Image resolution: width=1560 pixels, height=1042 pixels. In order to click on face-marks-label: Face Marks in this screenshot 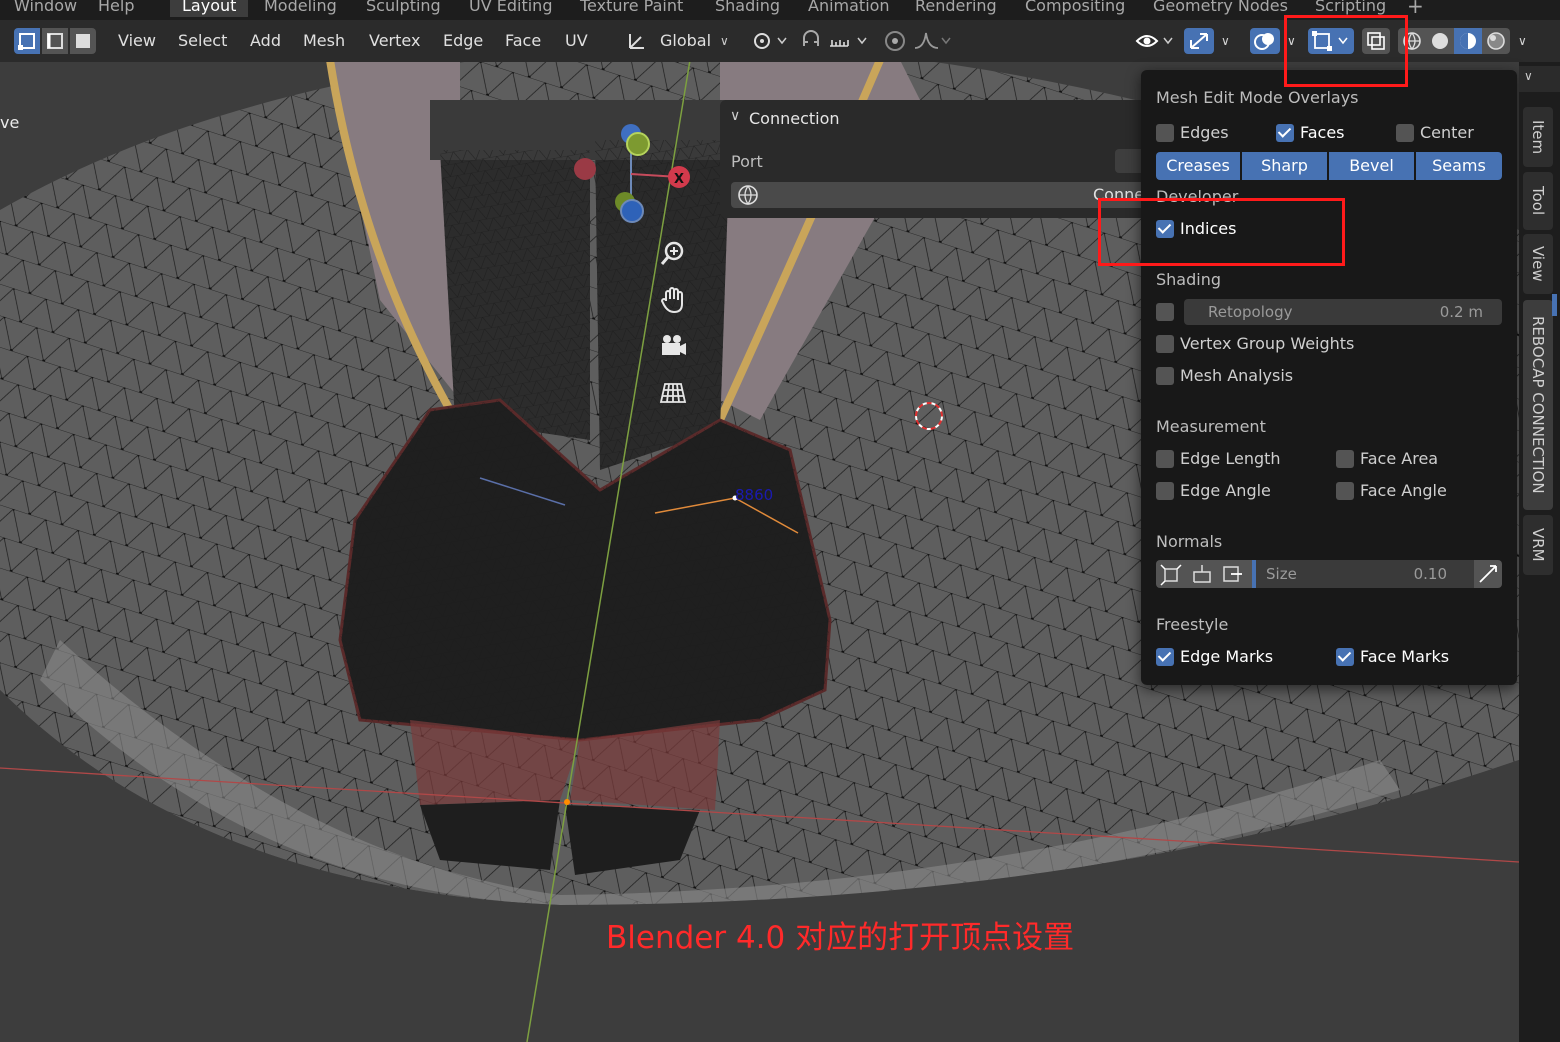, I will do `click(1405, 656)`.